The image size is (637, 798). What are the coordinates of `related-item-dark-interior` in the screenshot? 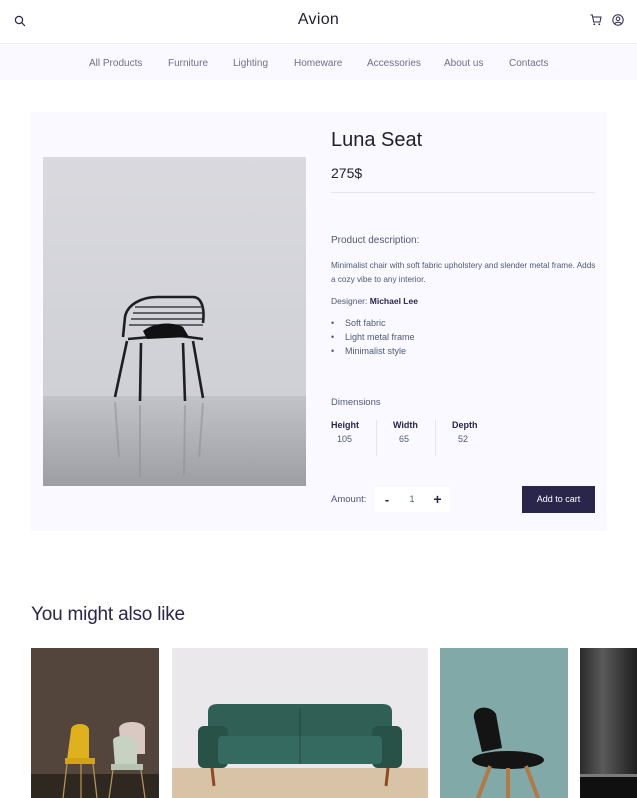 It's located at (608, 723).